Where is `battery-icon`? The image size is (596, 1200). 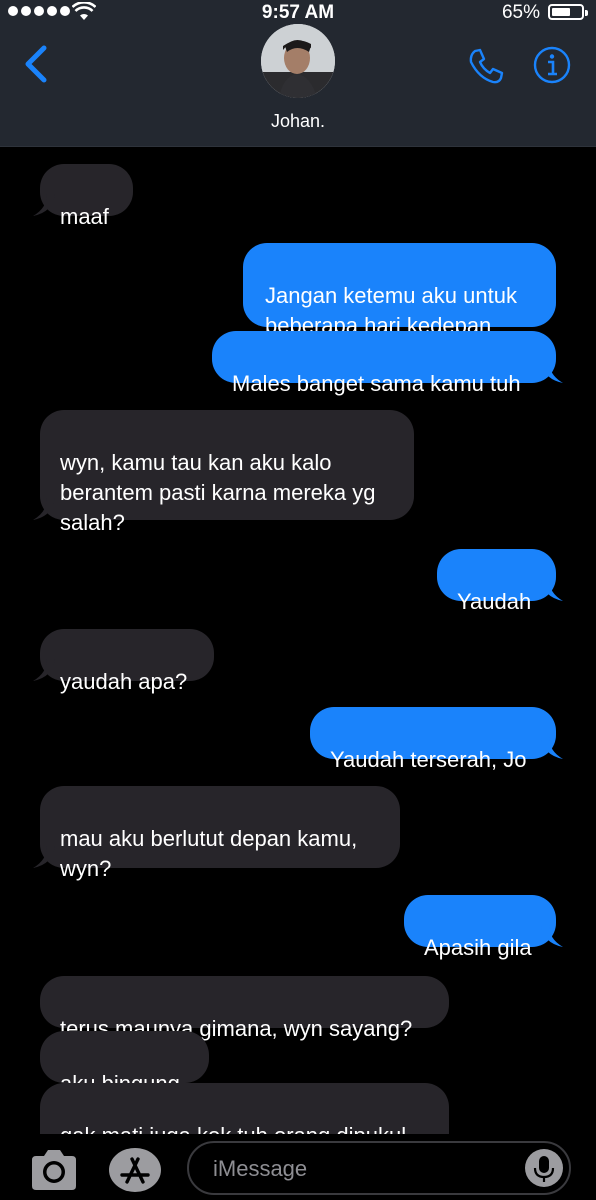 battery-icon is located at coordinates (568, 12).